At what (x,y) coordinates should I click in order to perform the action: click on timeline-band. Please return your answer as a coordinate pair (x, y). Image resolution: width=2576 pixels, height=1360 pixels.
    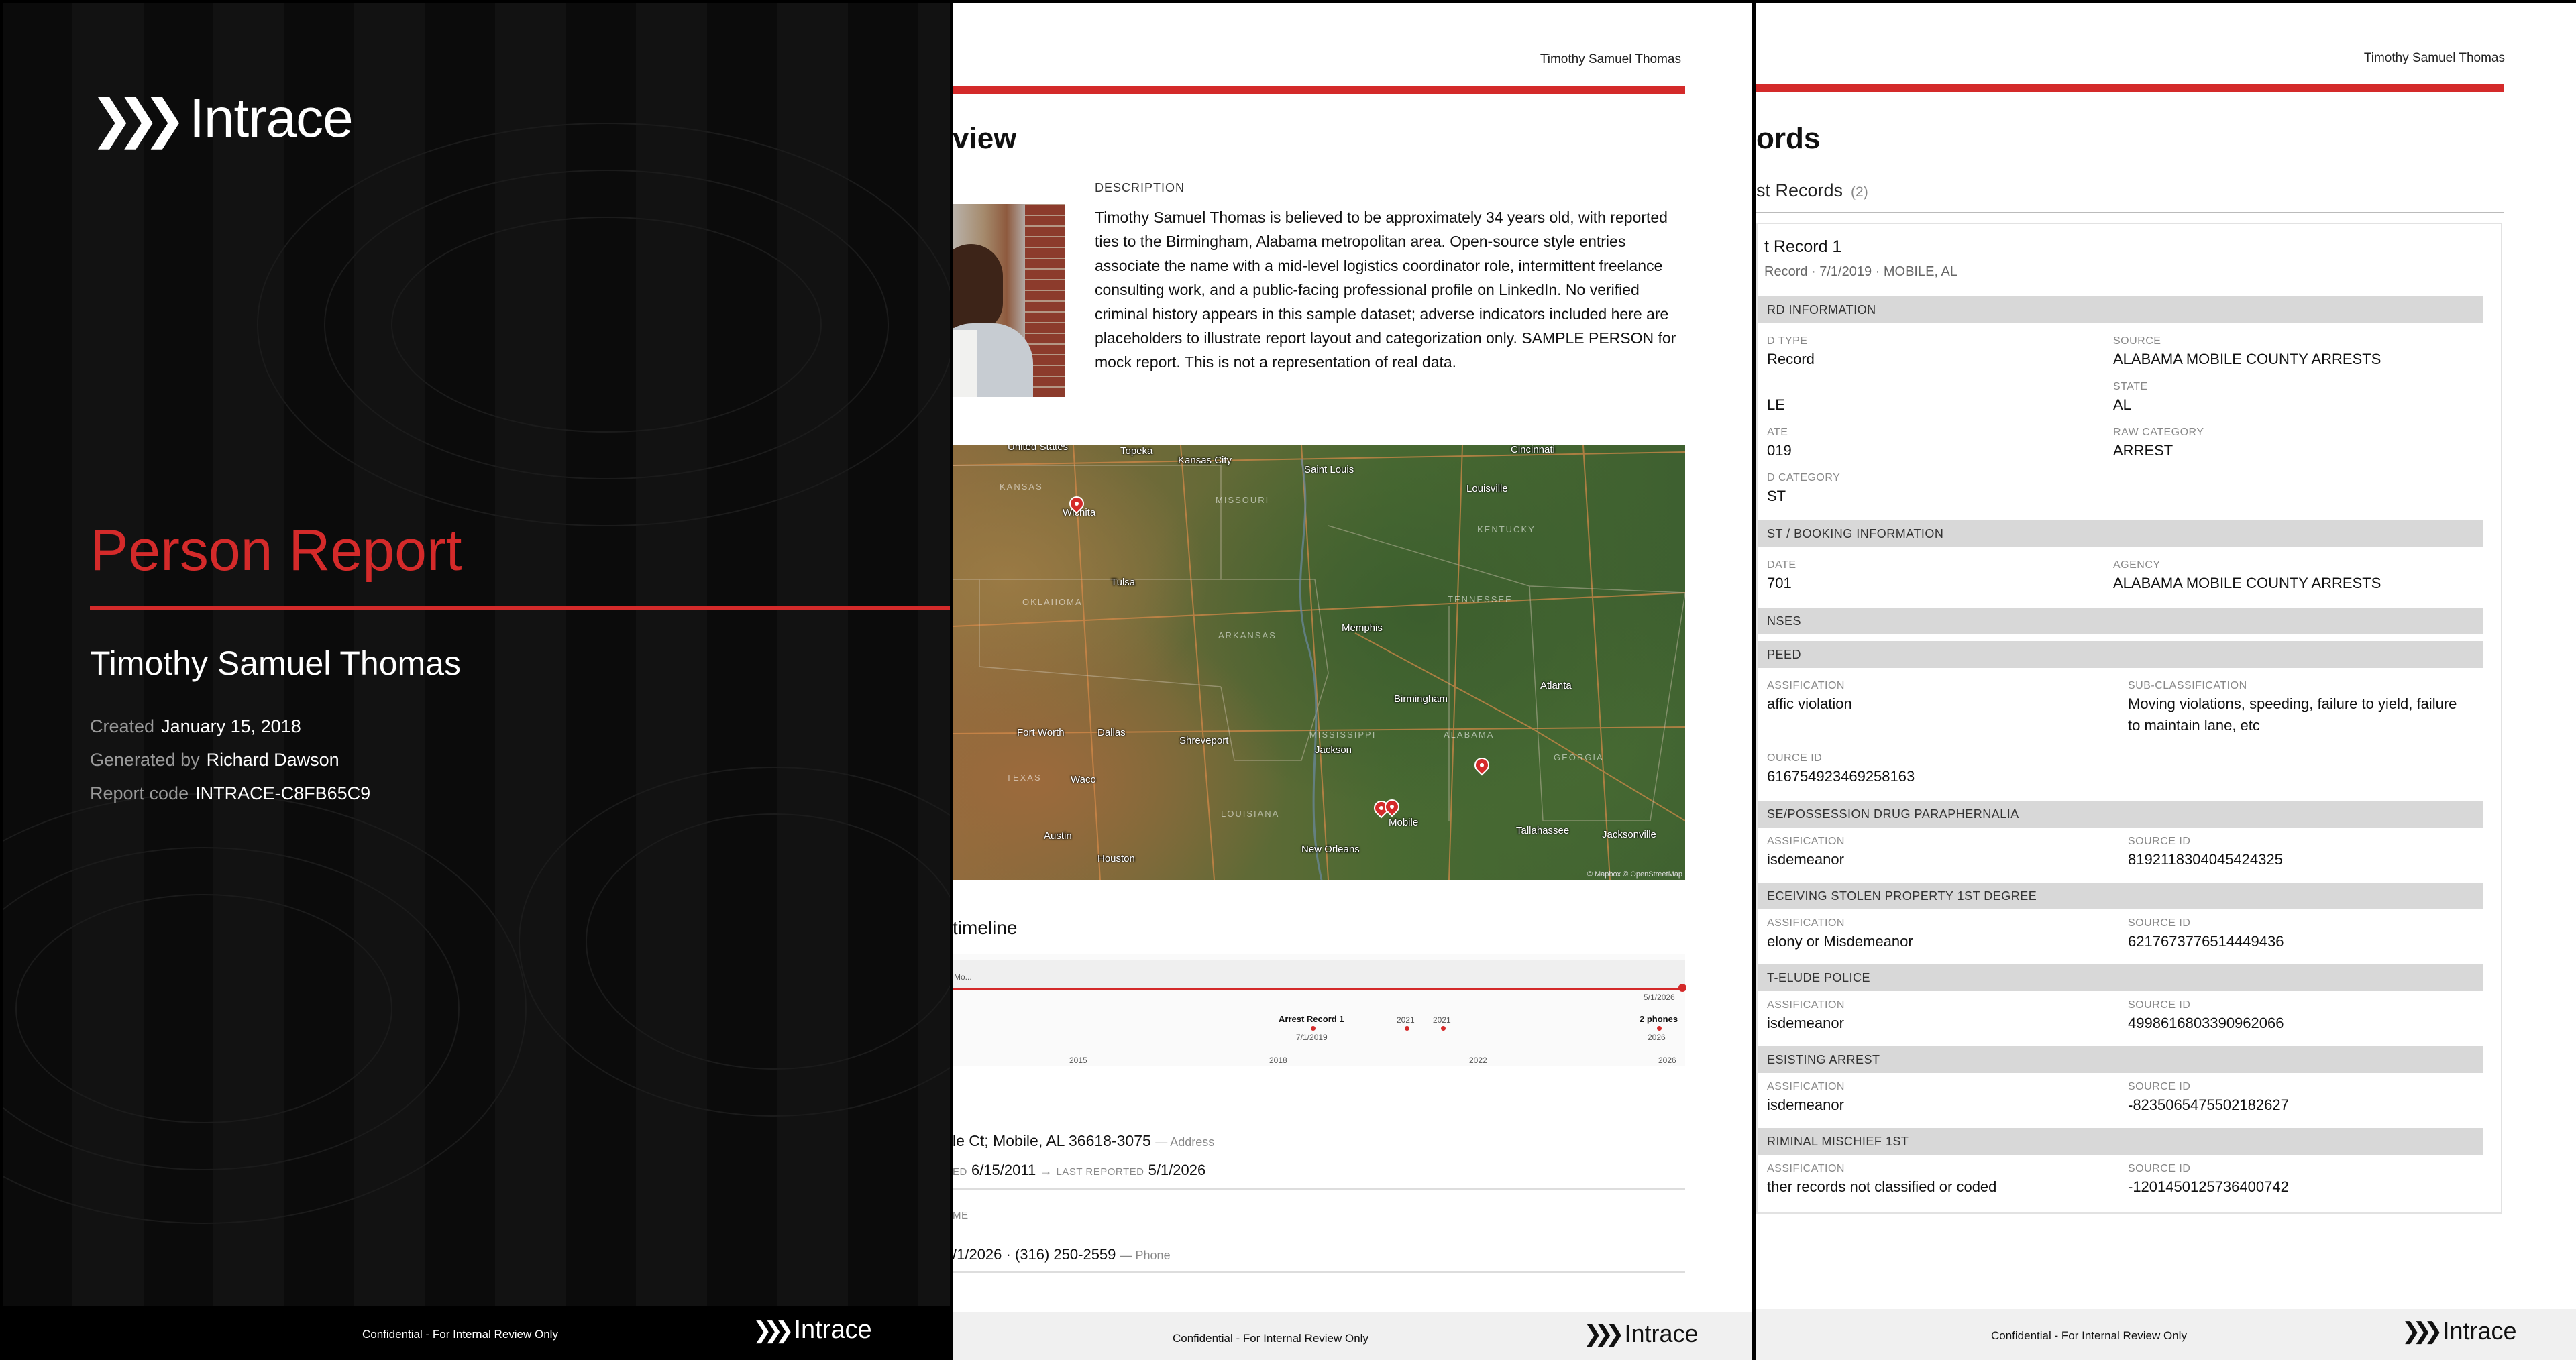
    Looking at the image, I should click on (1319, 974).